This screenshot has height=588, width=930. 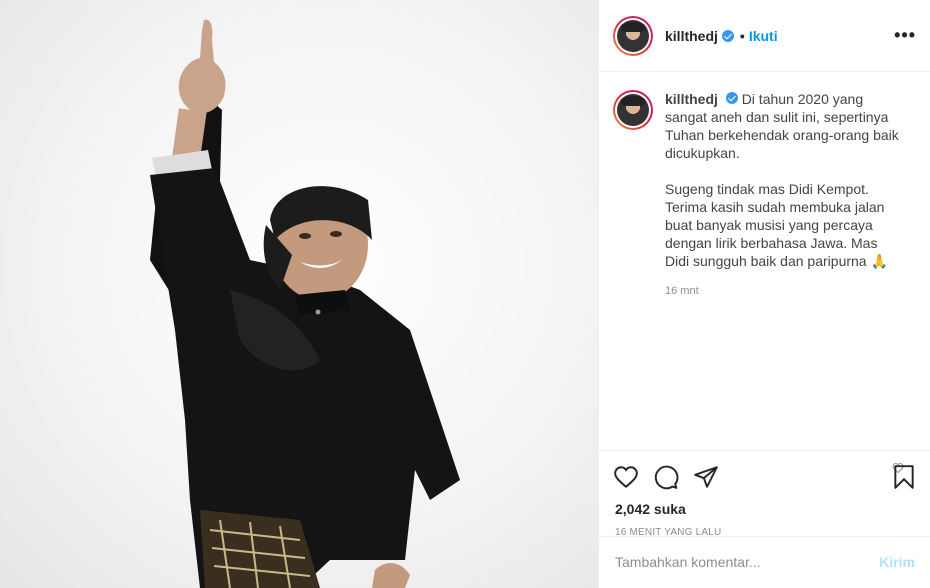 What do you see at coordinates (626, 477) in the screenshot?
I see `like-heart-icon` at bounding box center [626, 477].